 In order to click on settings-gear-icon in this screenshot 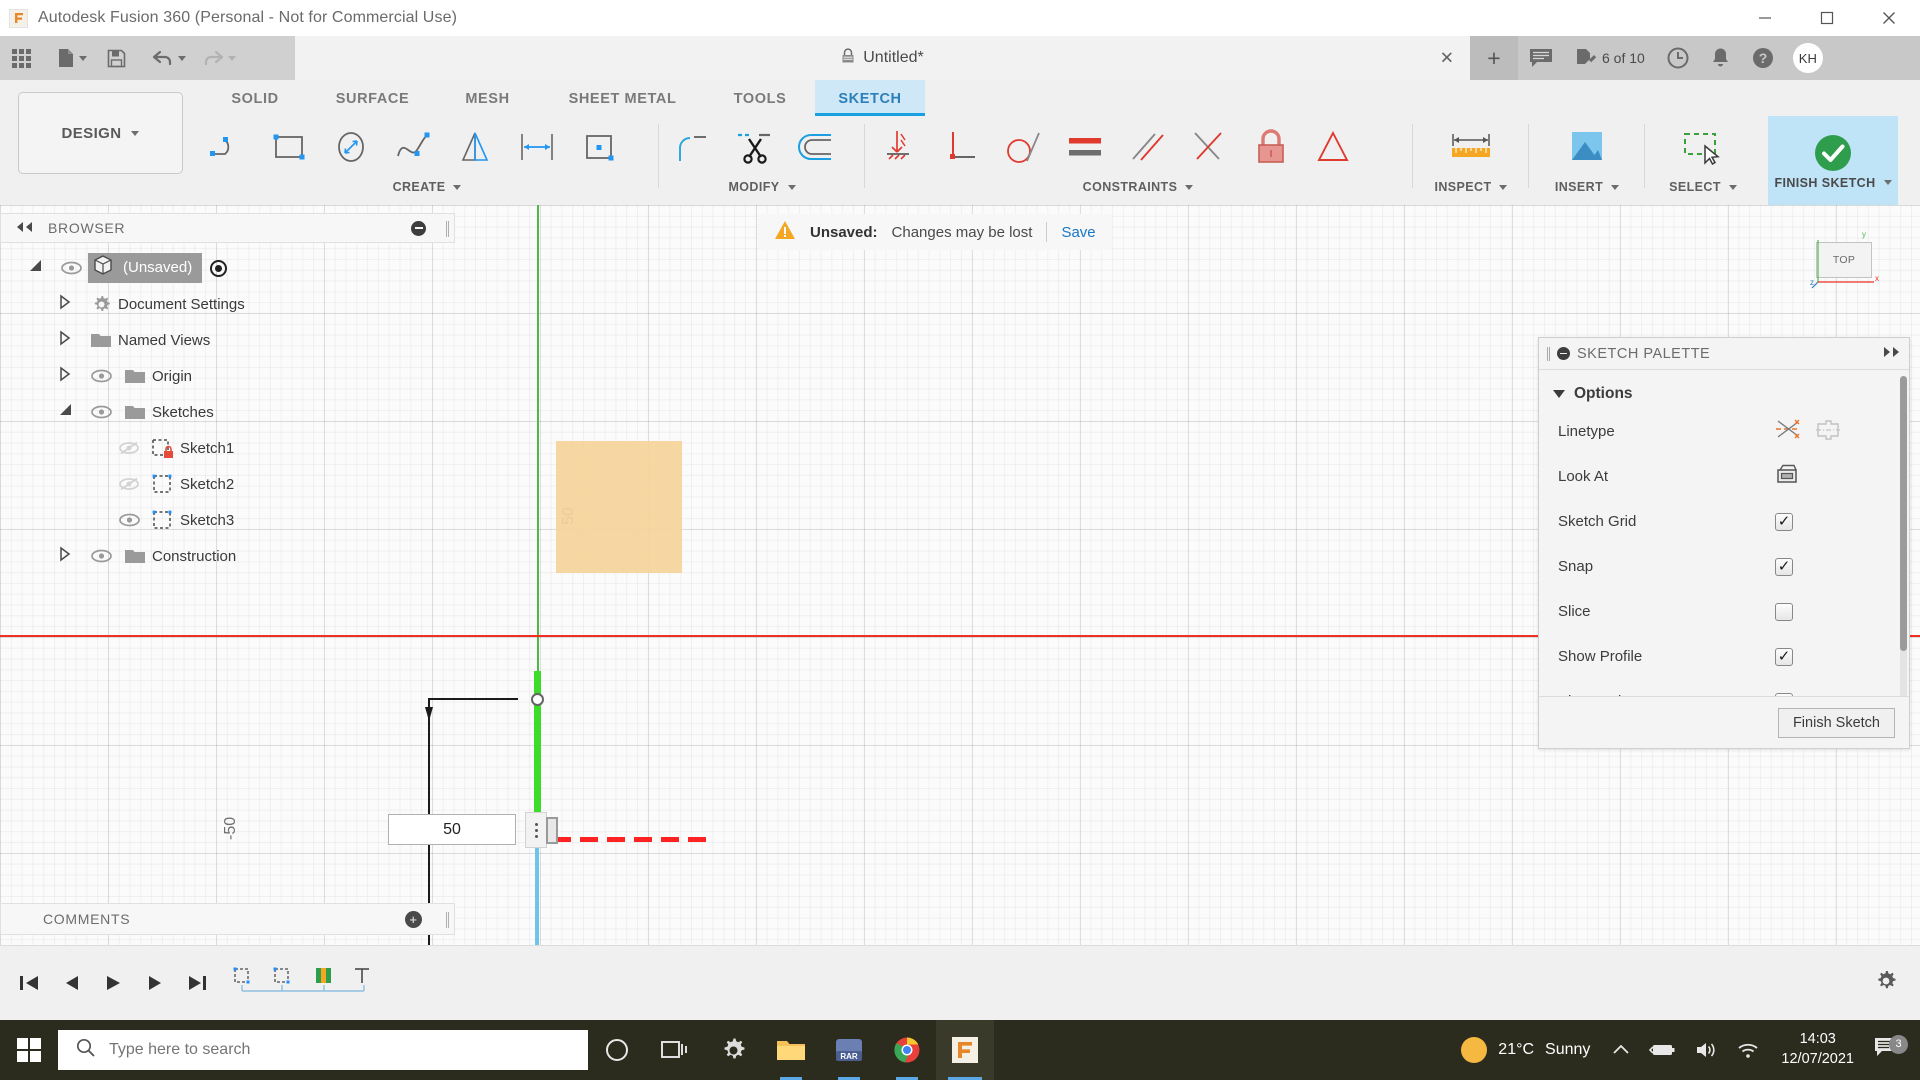, I will do `click(733, 1050)`.